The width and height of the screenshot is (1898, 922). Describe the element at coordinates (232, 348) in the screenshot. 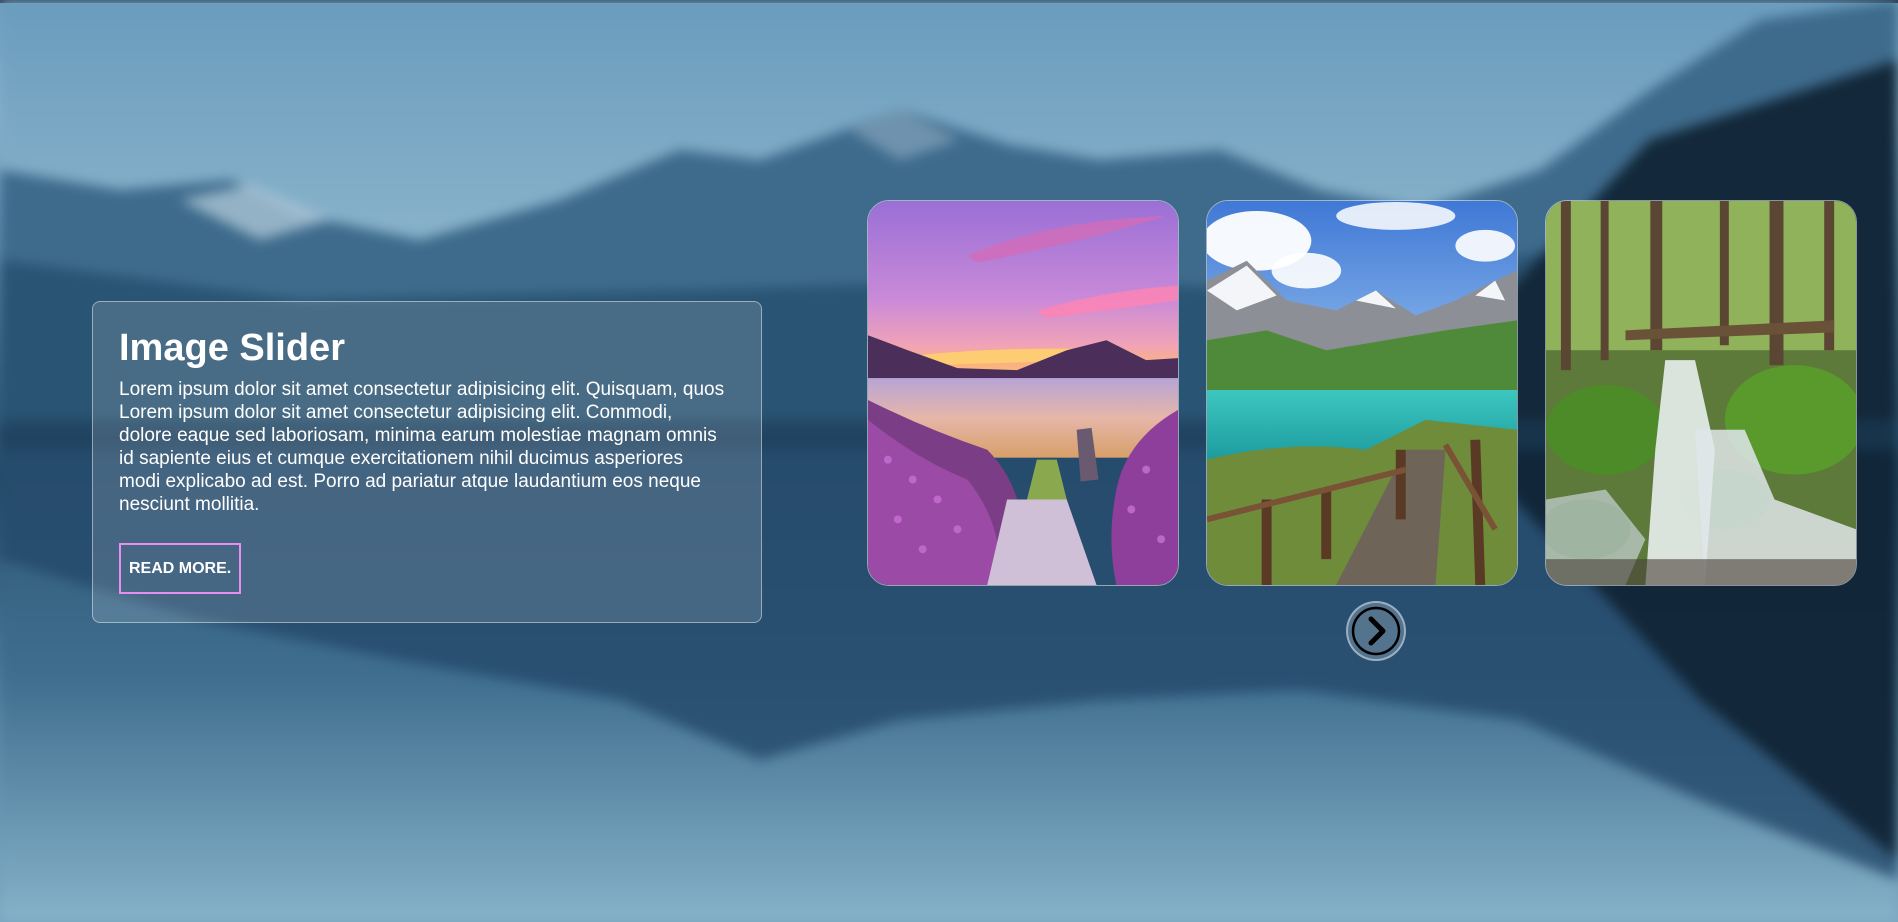

I see `page-title: Image Slider` at that location.